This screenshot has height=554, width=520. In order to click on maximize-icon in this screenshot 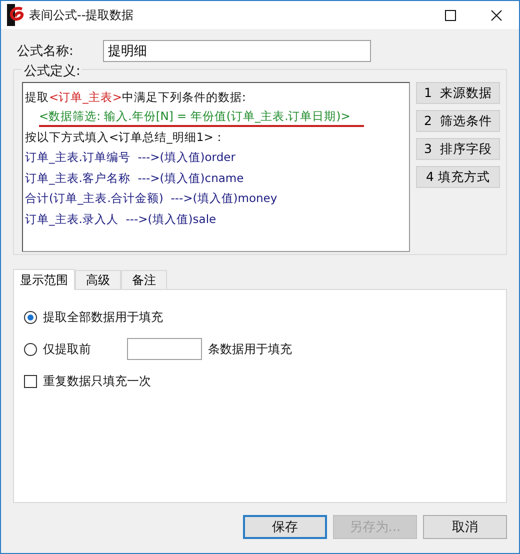, I will do `click(450, 15)`.